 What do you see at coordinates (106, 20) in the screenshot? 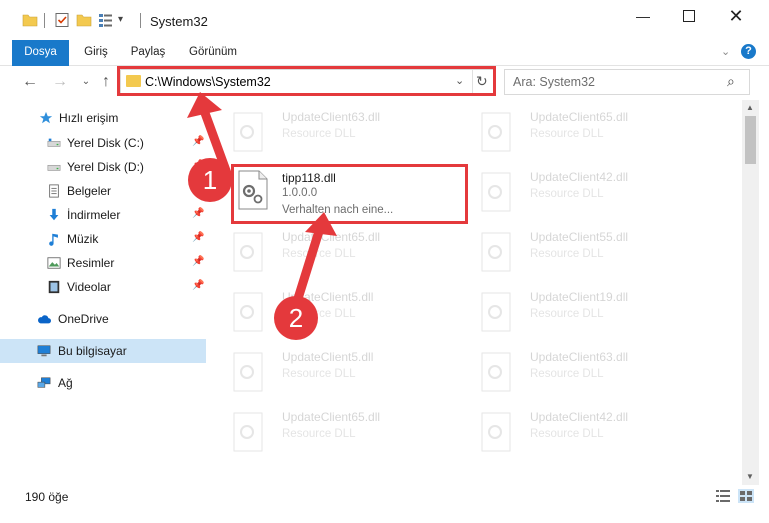
I see `customize-toolbar-icon` at bounding box center [106, 20].